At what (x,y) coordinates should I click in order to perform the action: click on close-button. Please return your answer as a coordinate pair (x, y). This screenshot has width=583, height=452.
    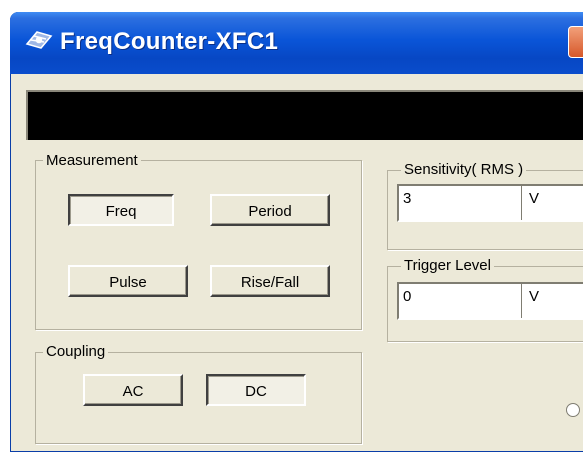
    Looking at the image, I should click on (575, 42).